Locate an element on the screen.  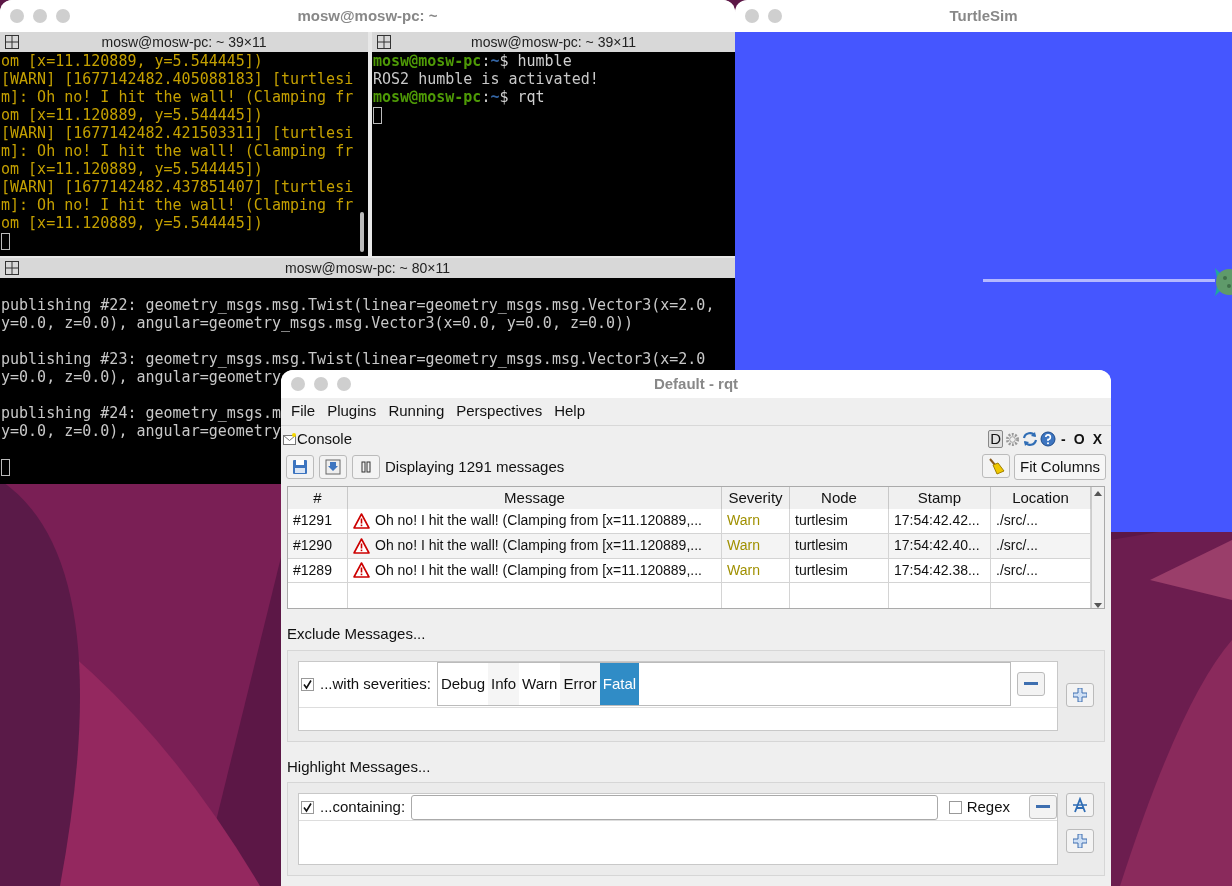
load-icon is located at coordinates (333, 467).